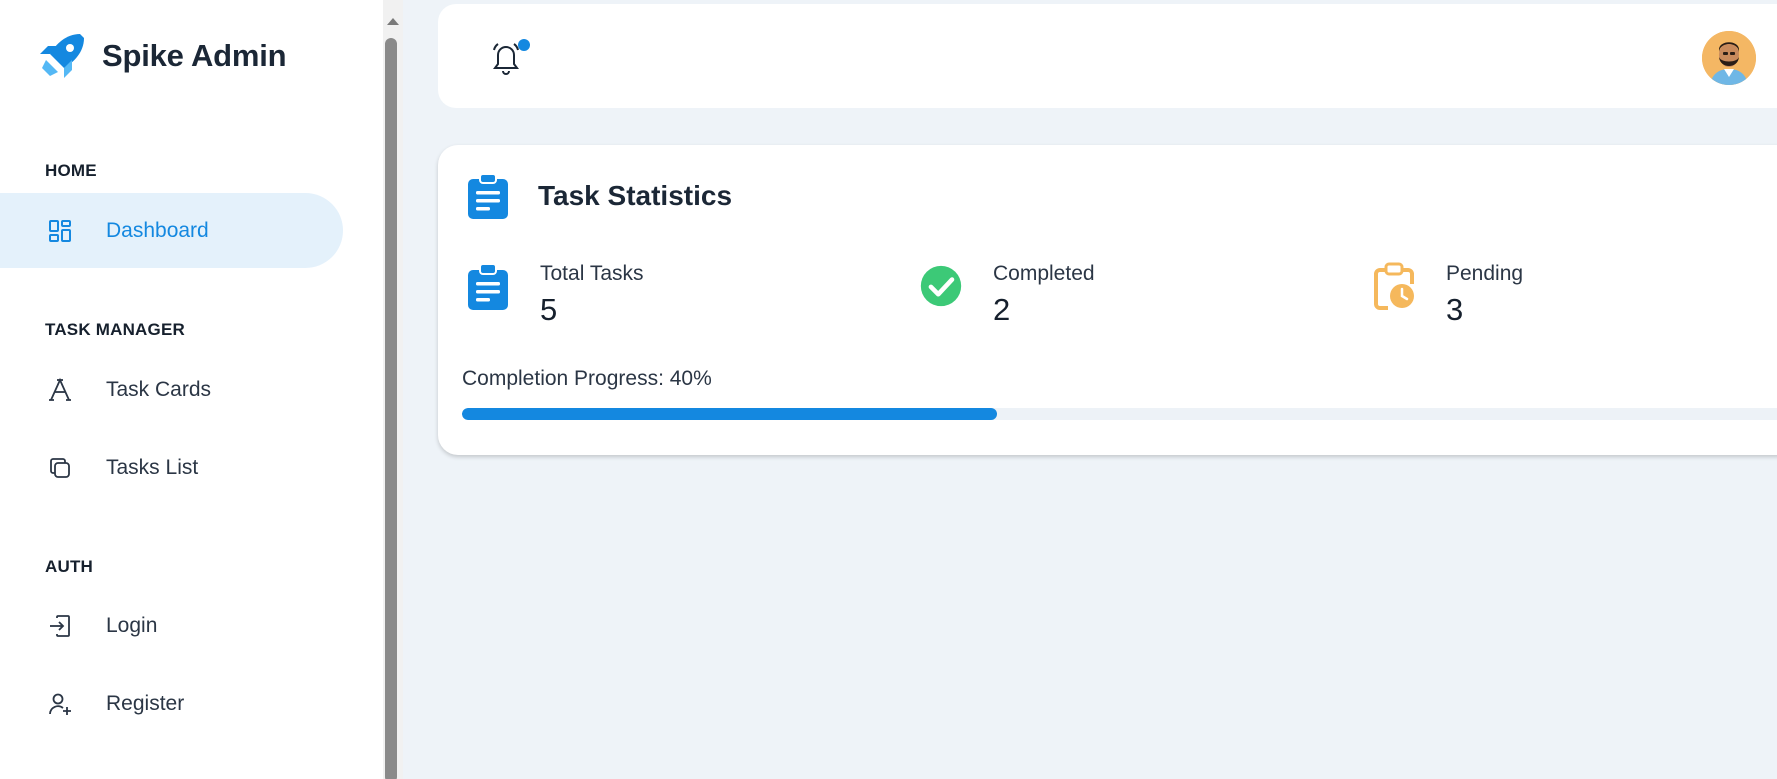  Describe the element at coordinates (60, 468) in the screenshot. I see `copy-icon` at that location.